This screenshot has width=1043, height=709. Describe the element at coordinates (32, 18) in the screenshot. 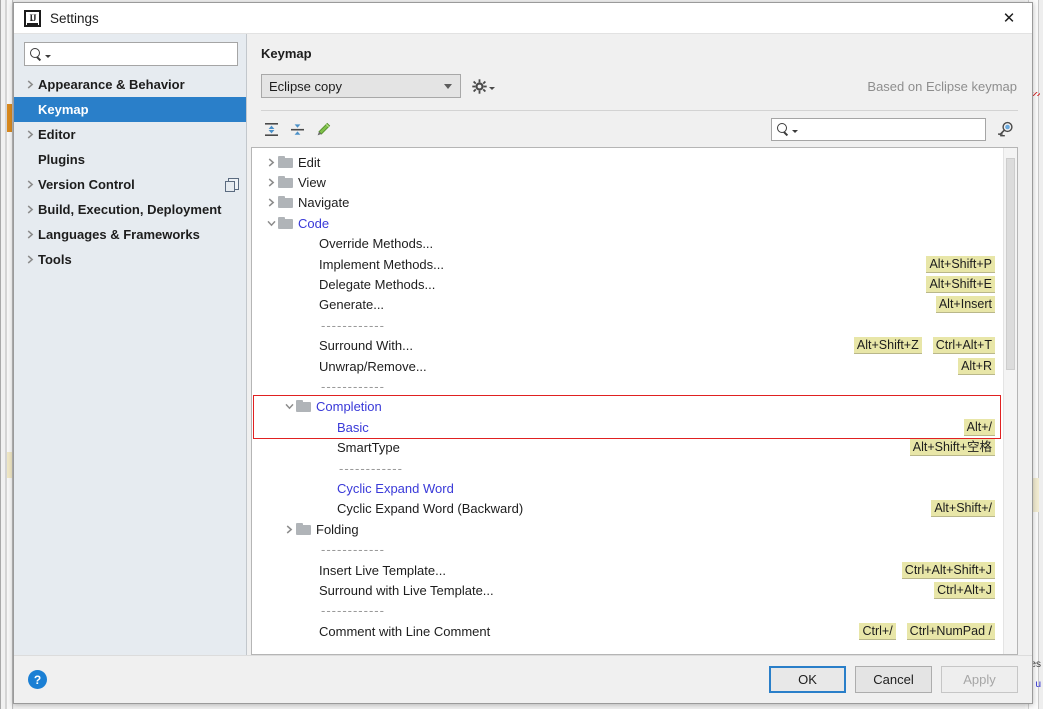

I see `intellij-idea-icon: IJ` at that location.